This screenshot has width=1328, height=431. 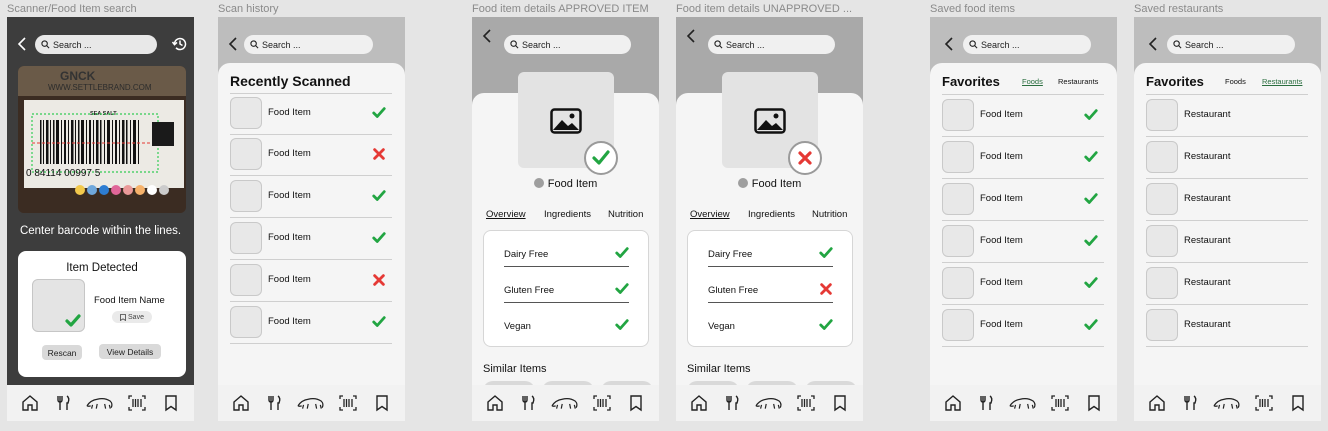 What do you see at coordinates (132, 317) in the screenshot?
I see `save-button: Save` at bounding box center [132, 317].